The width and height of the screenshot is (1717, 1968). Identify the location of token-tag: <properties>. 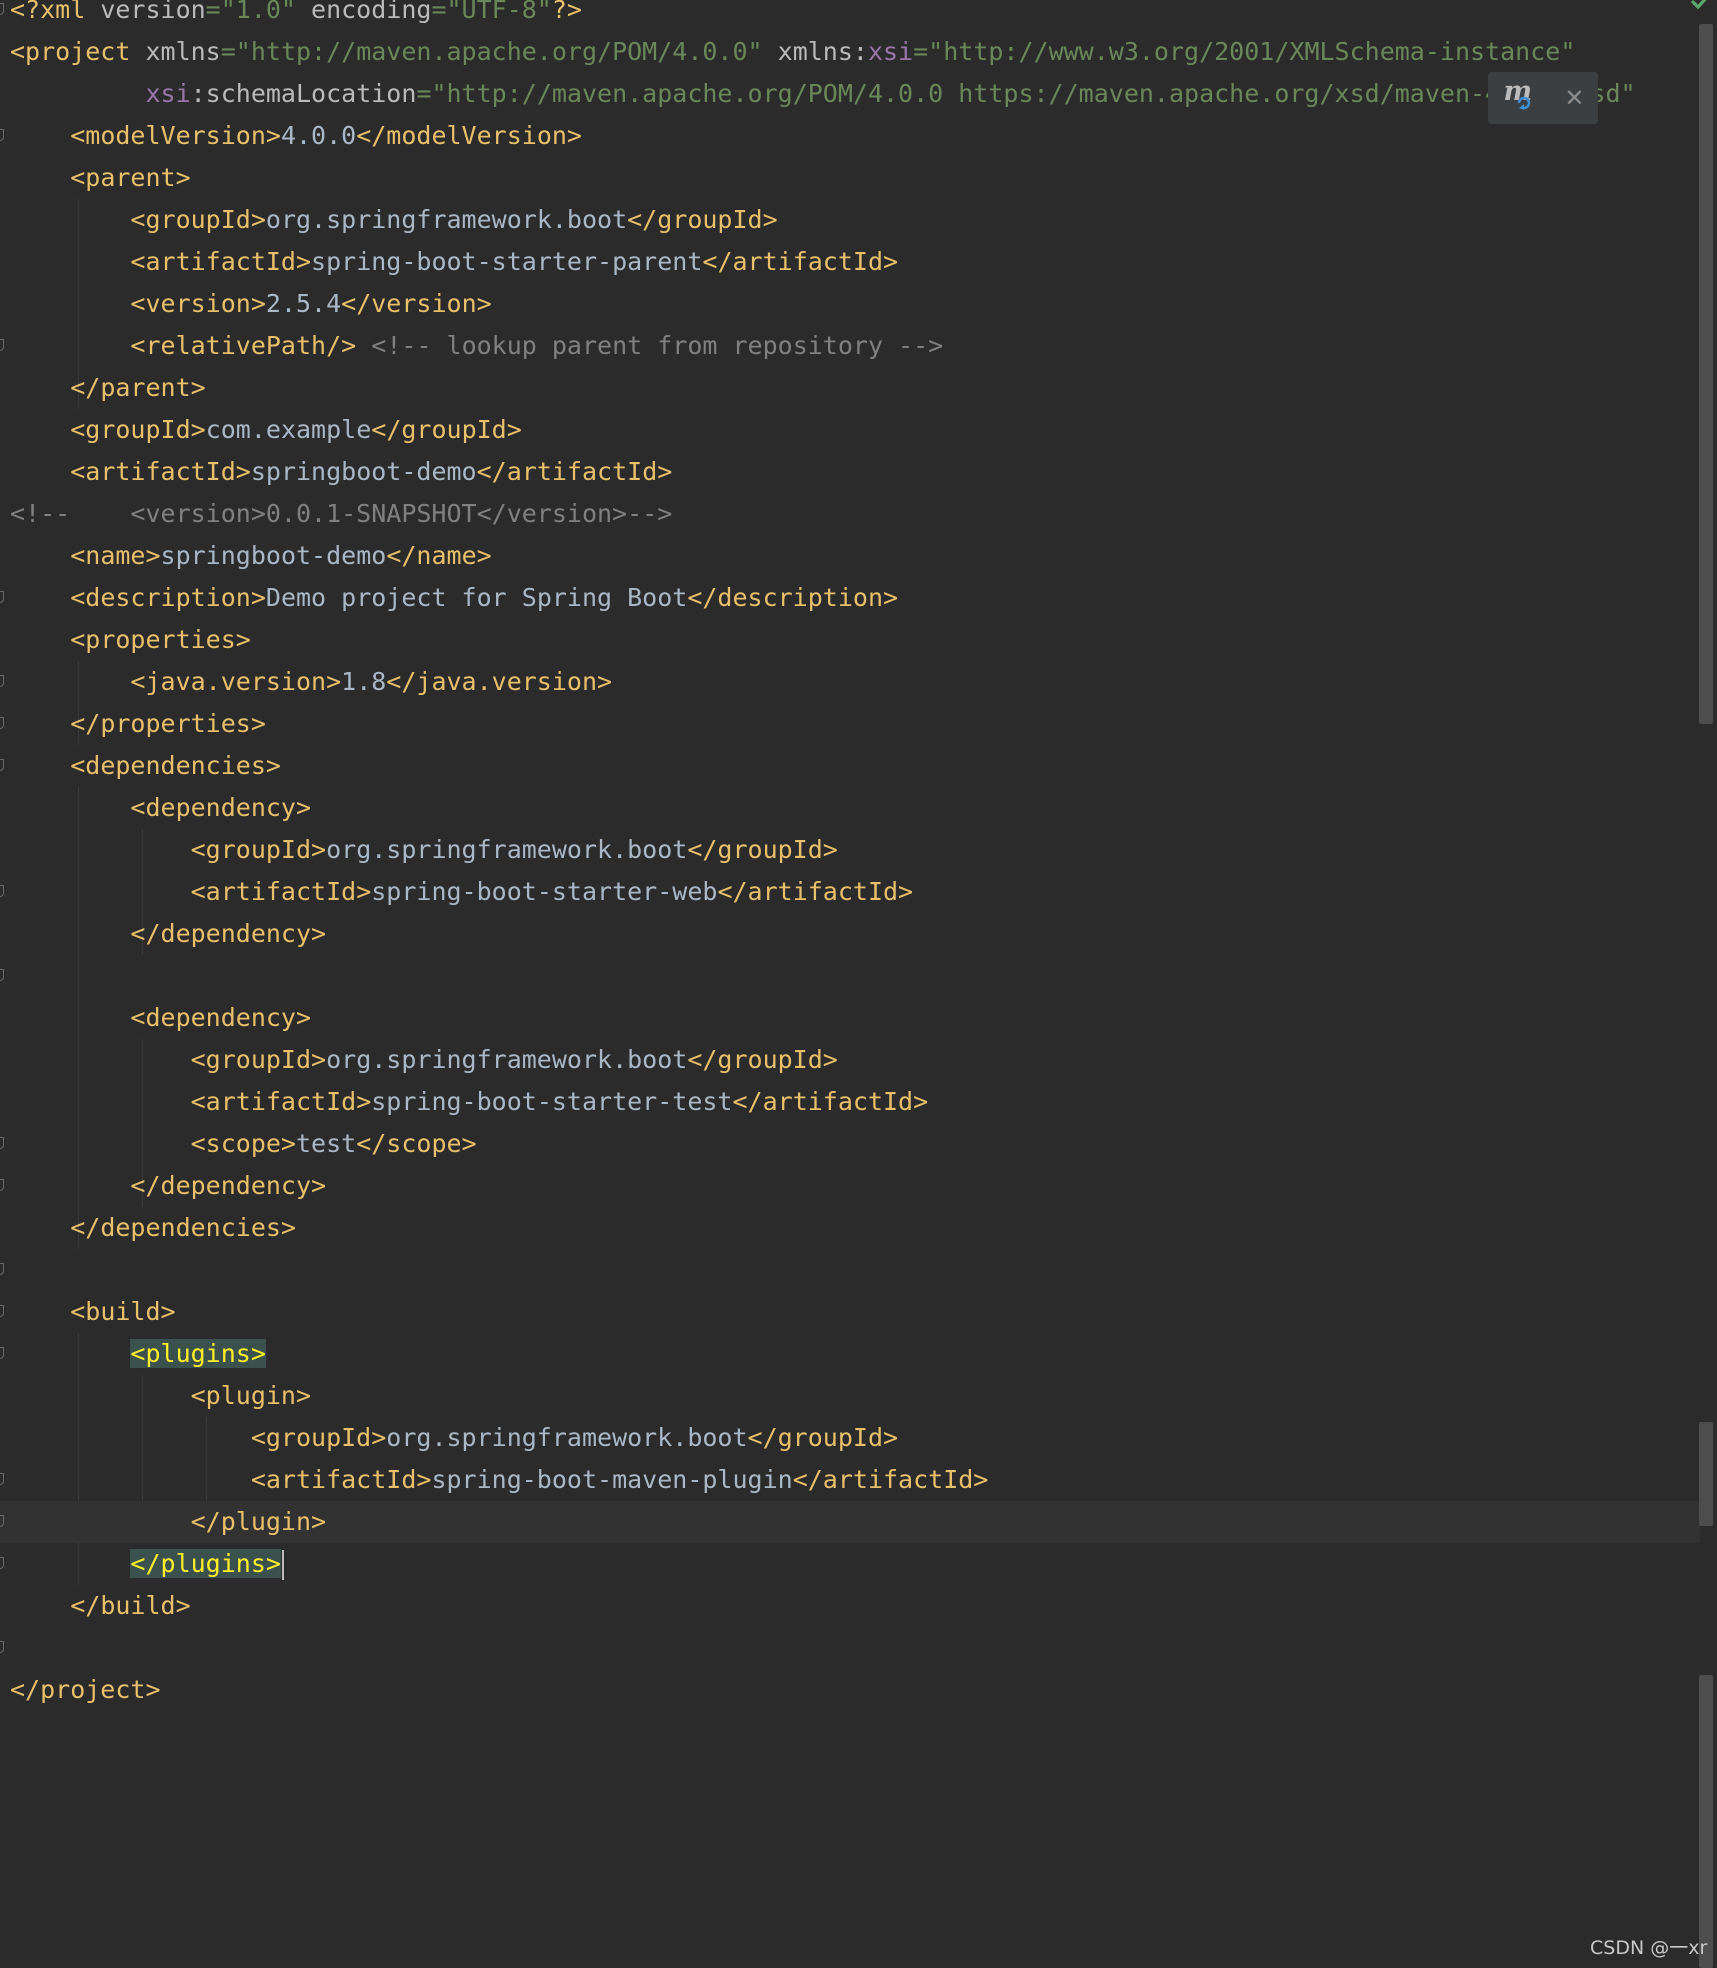
(160, 639).